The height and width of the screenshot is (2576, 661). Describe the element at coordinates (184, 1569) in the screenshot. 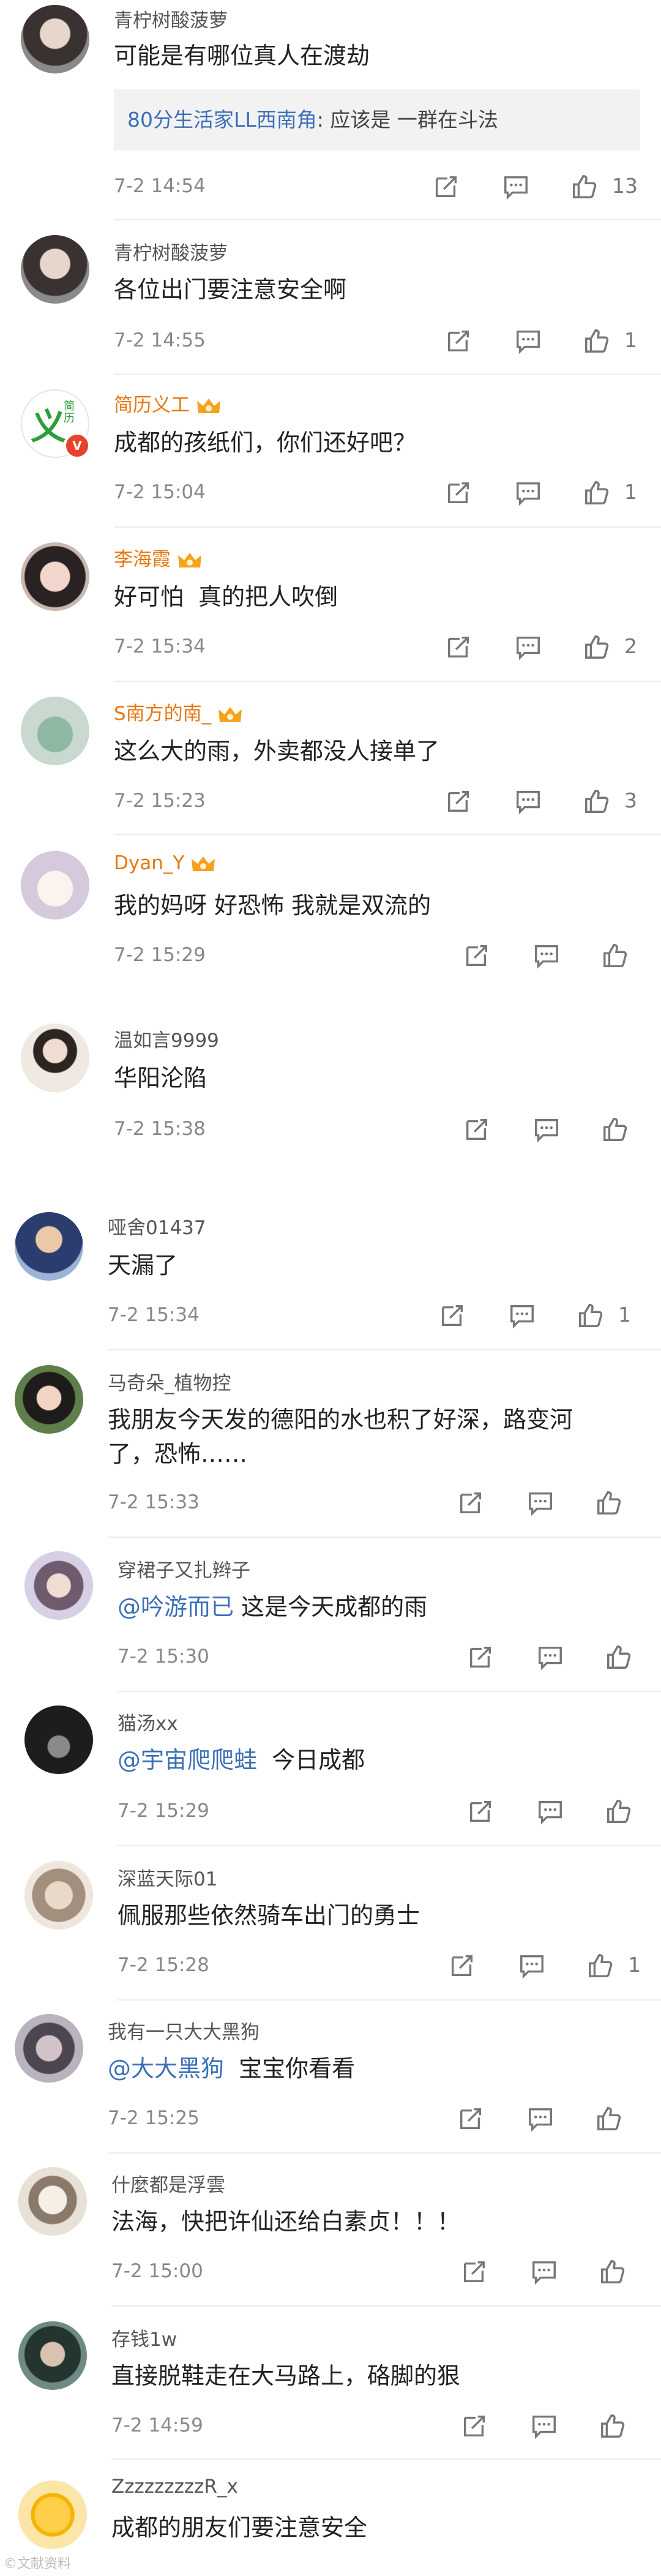

I see `username: 穿裙子又扎辫子` at that location.